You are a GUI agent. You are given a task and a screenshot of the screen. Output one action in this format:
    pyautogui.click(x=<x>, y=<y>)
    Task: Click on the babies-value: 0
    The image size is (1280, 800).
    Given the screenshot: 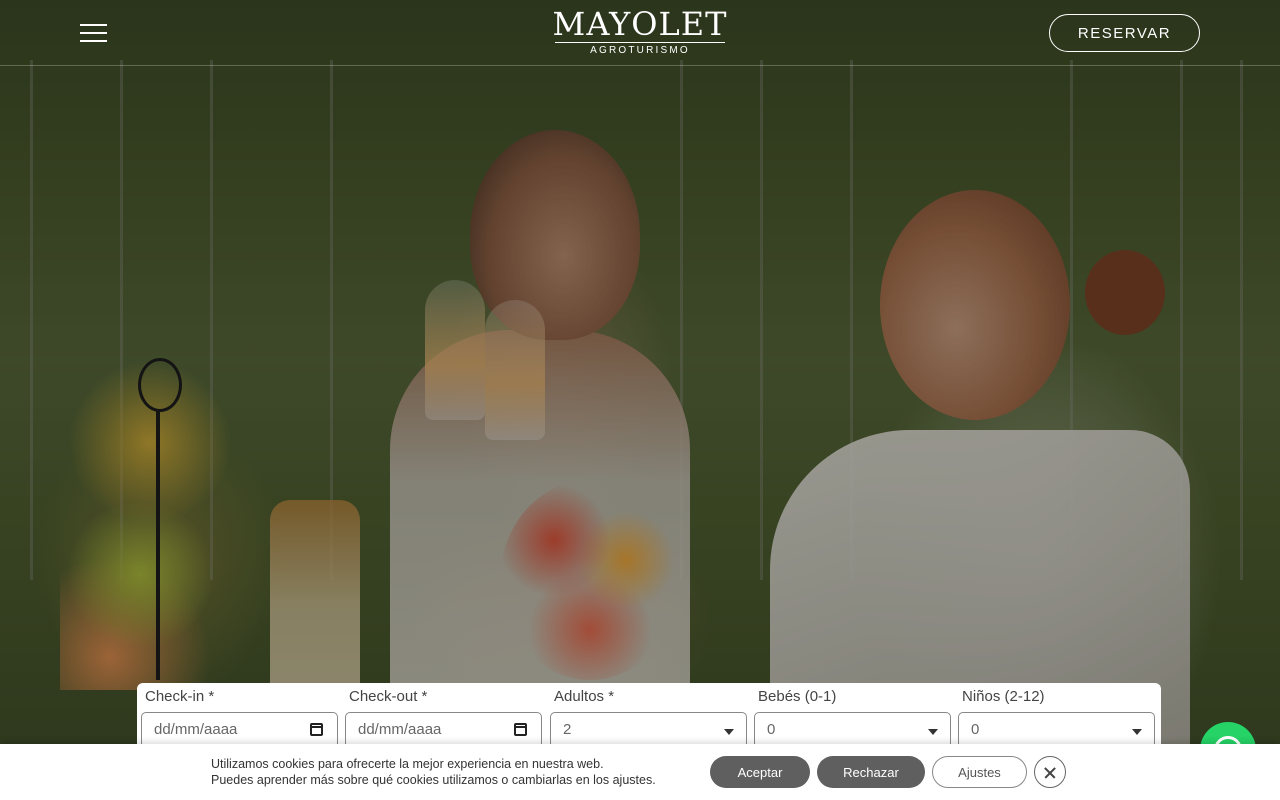 What is the action you would take?
    pyautogui.click(x=771, y=729)
    